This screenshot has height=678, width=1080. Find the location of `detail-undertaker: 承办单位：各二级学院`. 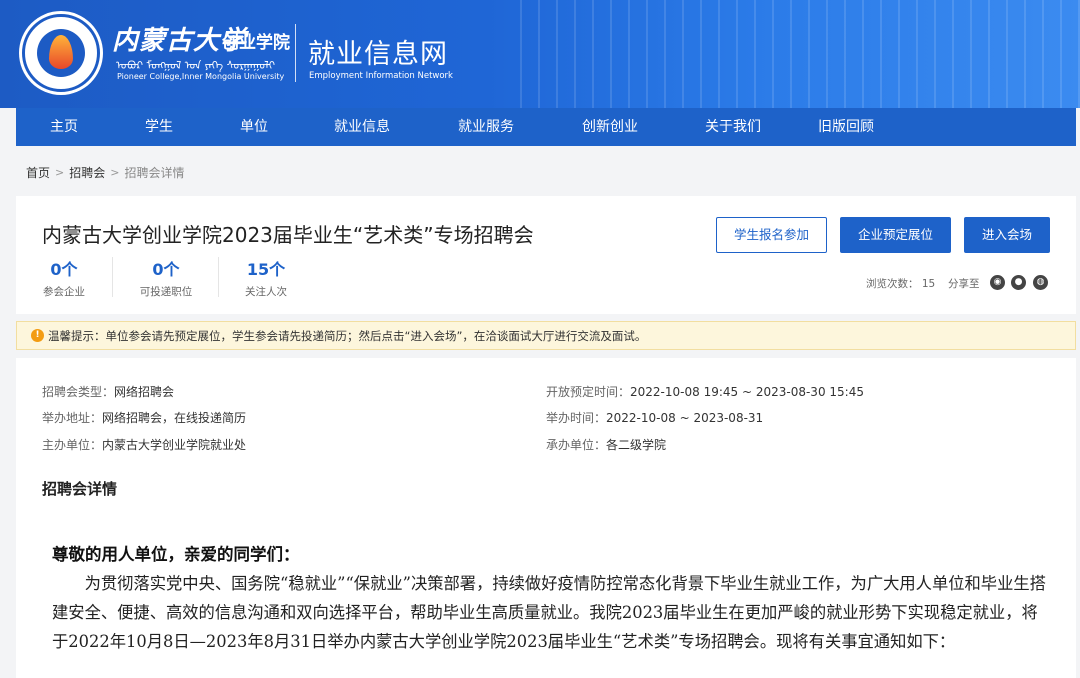

detail-undertaker: 承办单位：各二级学院 is located at coordinates (606, 444).